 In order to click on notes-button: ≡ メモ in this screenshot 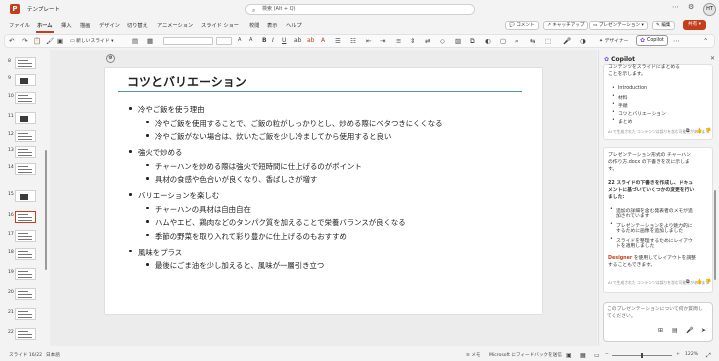, I will do `click(473, 355)`.